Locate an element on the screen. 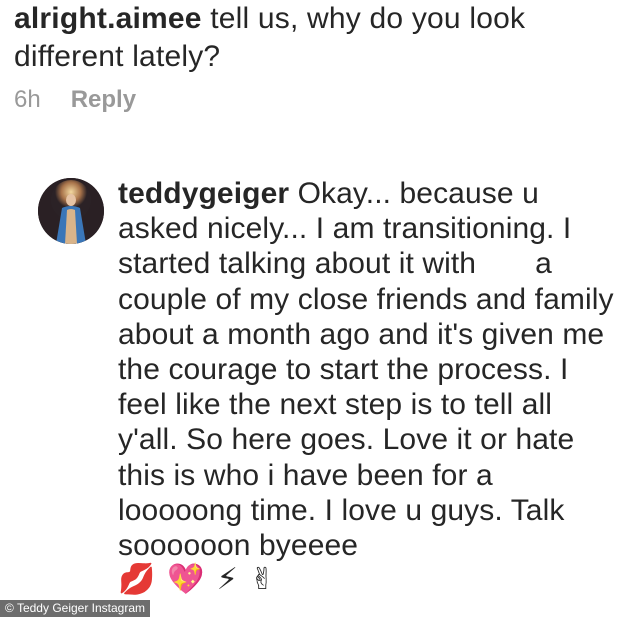  emoji-row: 💋 💖 ⚡ ✌ is located at coordinates (196, 580).